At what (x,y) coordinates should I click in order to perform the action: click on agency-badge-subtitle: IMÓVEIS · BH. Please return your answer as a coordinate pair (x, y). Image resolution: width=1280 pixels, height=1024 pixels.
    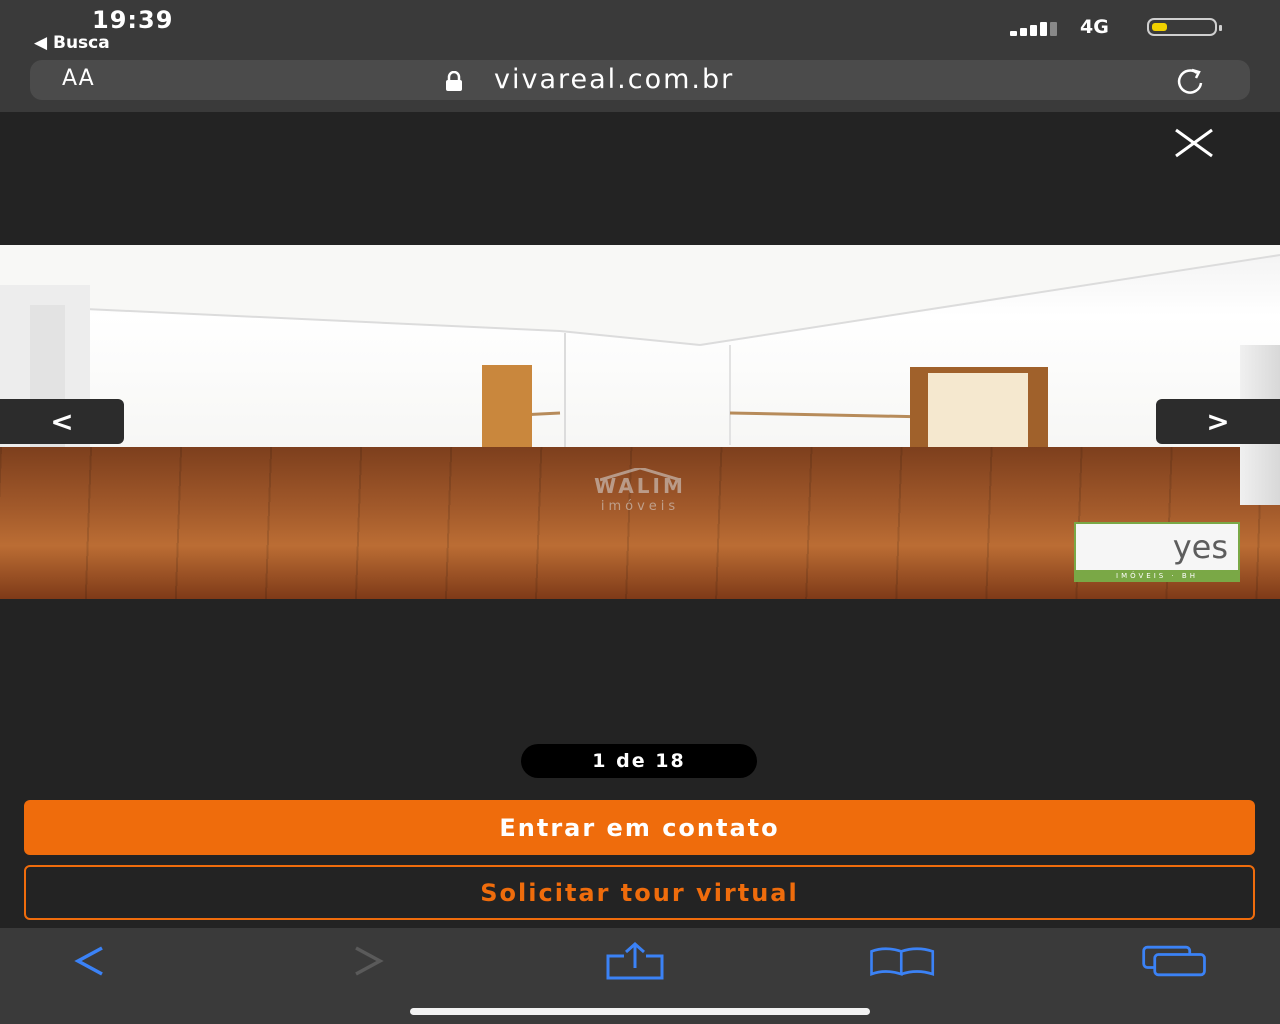
    Looking at the image, I should click on (1157, 576).